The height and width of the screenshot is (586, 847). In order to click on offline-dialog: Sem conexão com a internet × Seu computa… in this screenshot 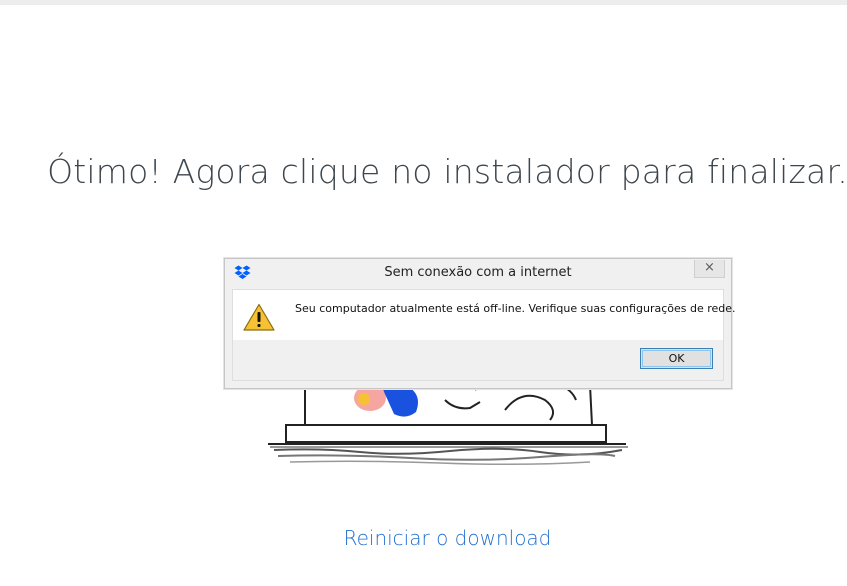, I will do `click(480, 323)`.